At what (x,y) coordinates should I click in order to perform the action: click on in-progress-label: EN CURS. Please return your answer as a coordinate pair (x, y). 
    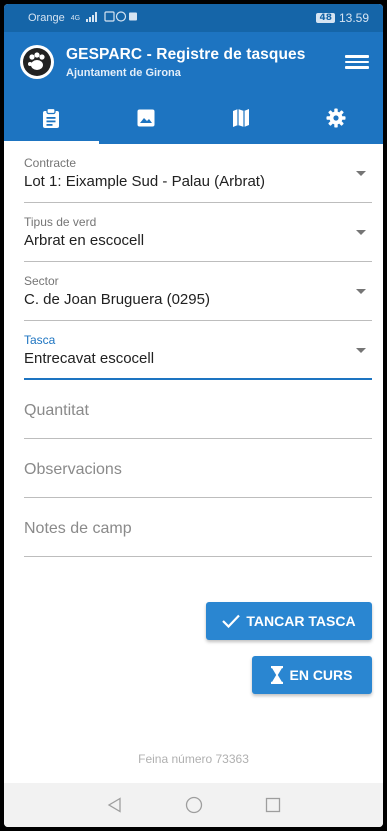
    Looking at the image, I should click on (321, 675).